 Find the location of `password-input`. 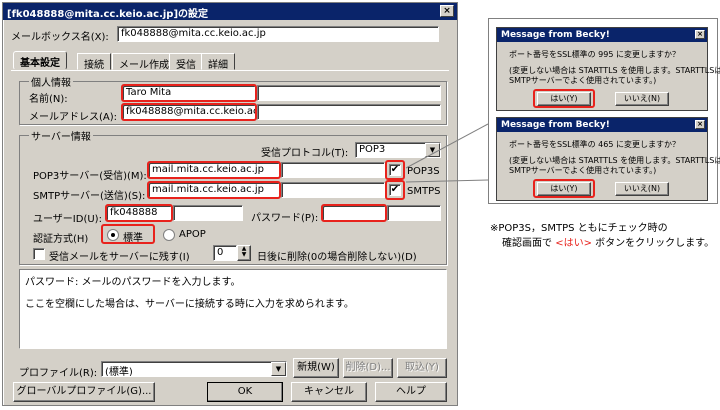

password-input is located at coordinates (354, 213).